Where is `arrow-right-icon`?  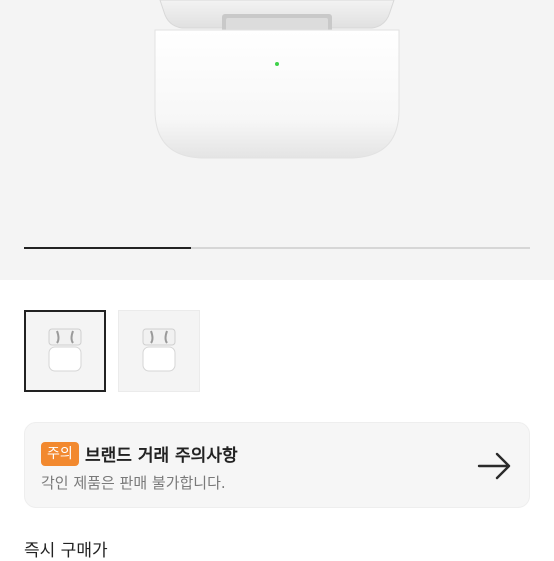
arrow-right-icon is located at coordinates (495, 466).